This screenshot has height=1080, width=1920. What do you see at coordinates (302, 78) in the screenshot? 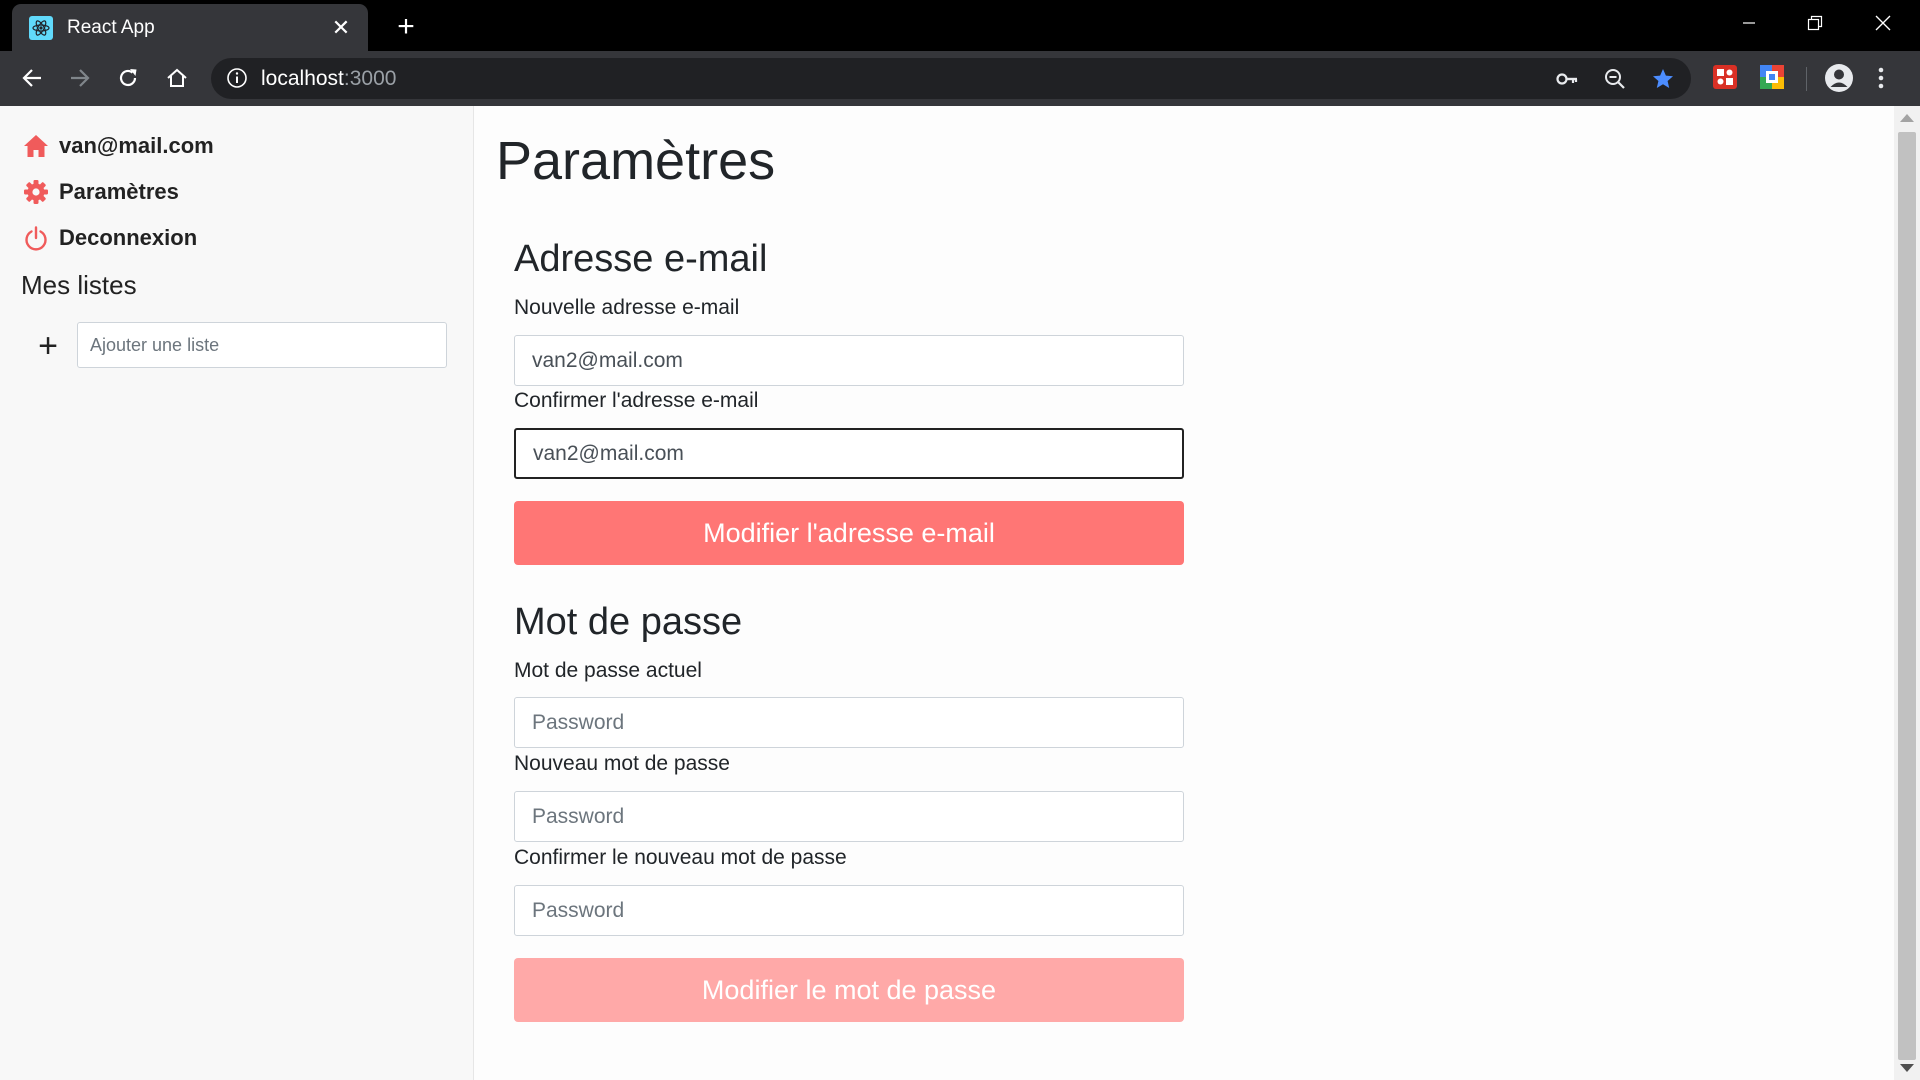
I see `url-host: localhost` at bounding box center [302, 78].